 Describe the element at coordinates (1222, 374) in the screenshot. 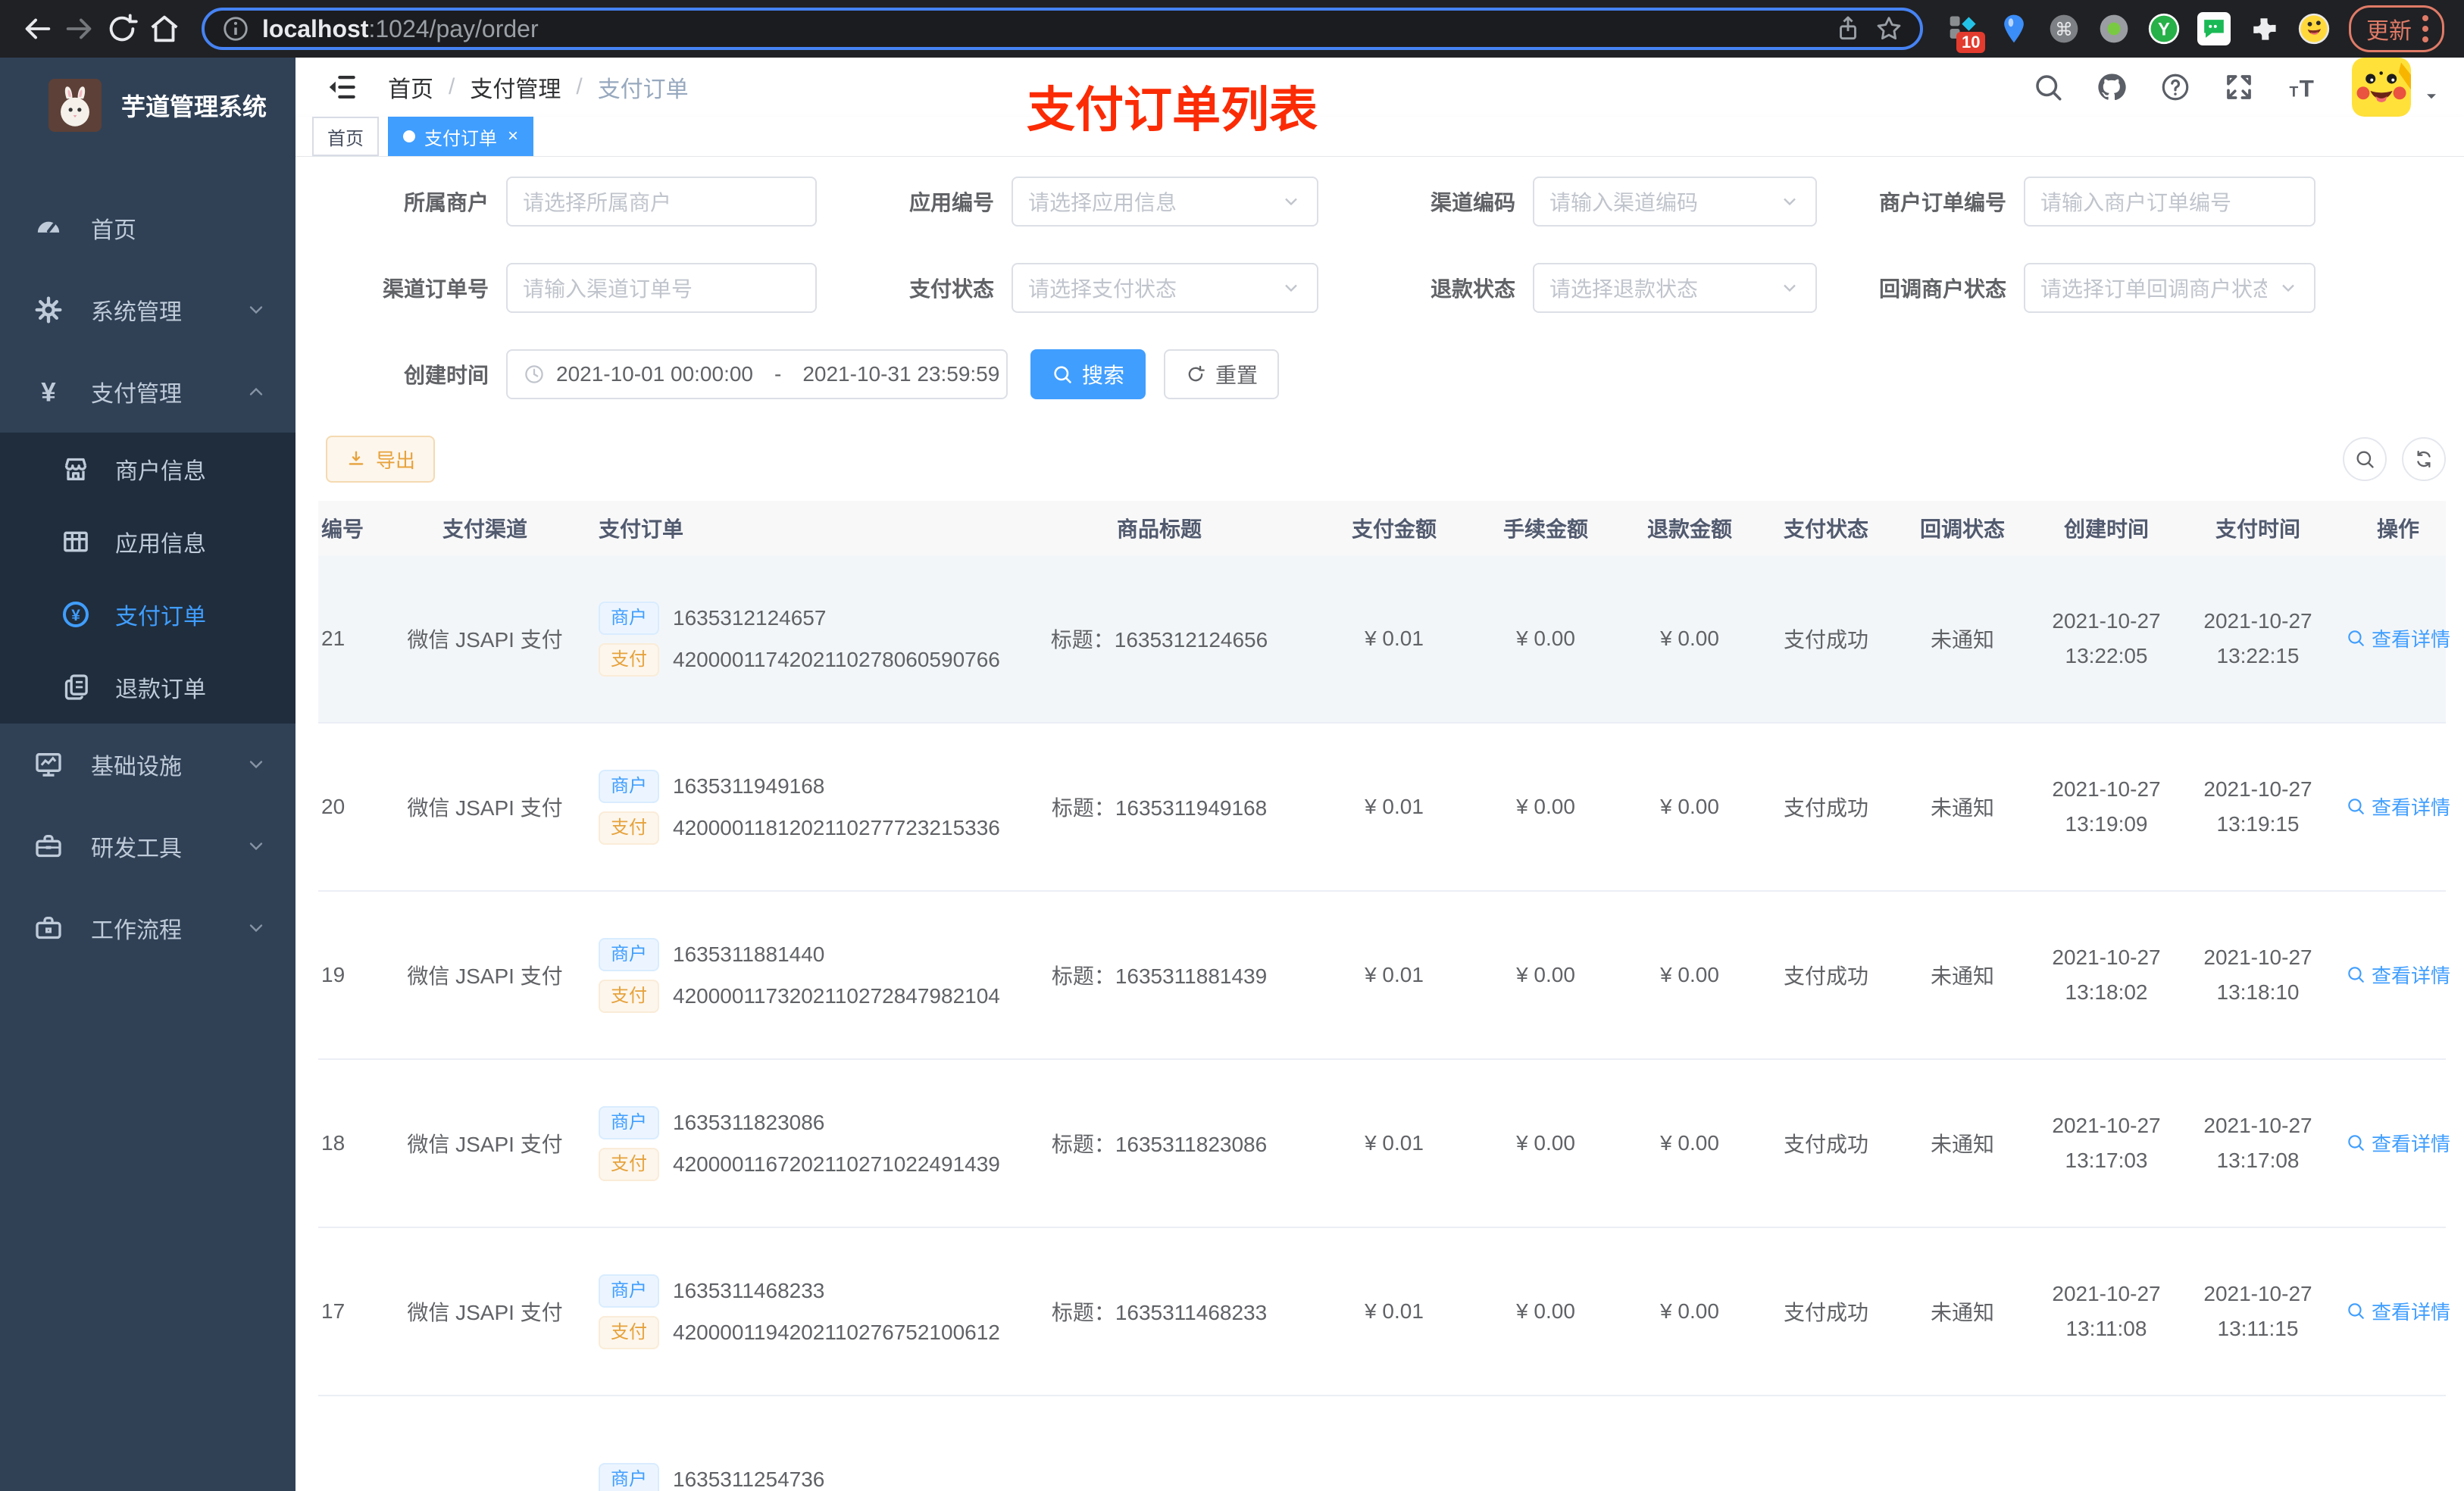

I see `reset-button: 重置` at that location.